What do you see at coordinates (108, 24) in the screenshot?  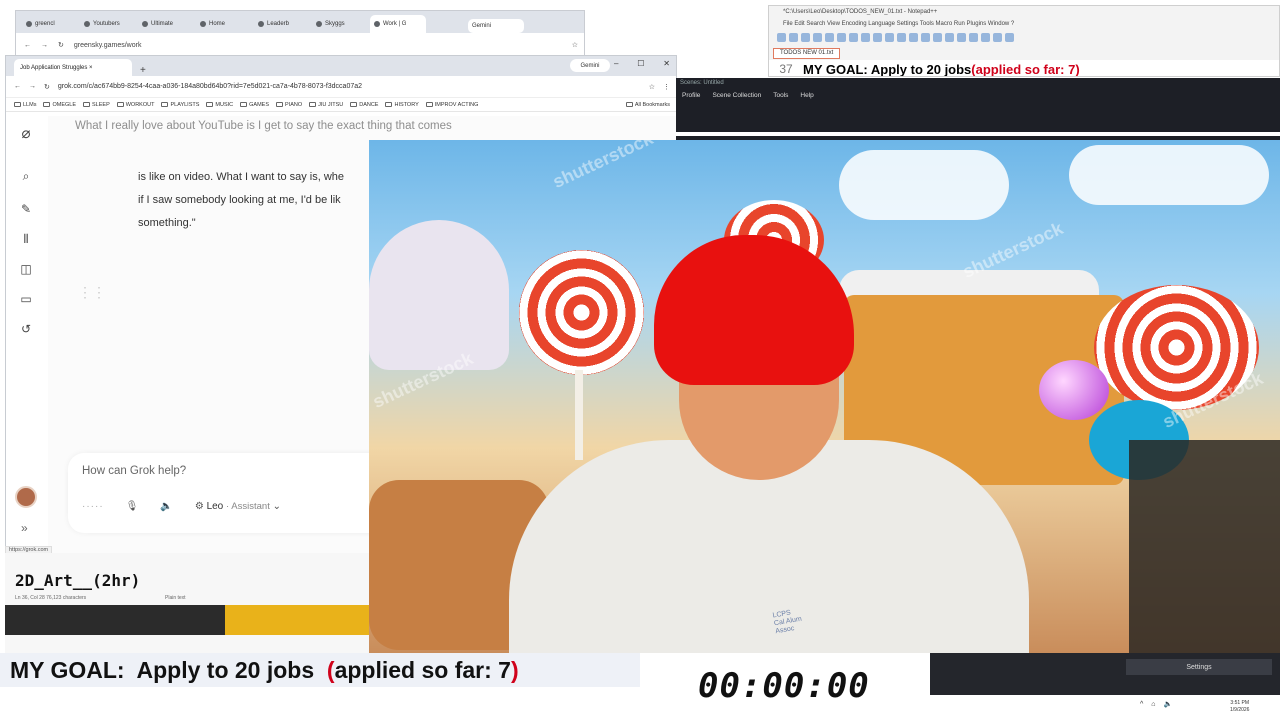 I see `browser-tab: Youtubers` at bounding box center [108, 24].